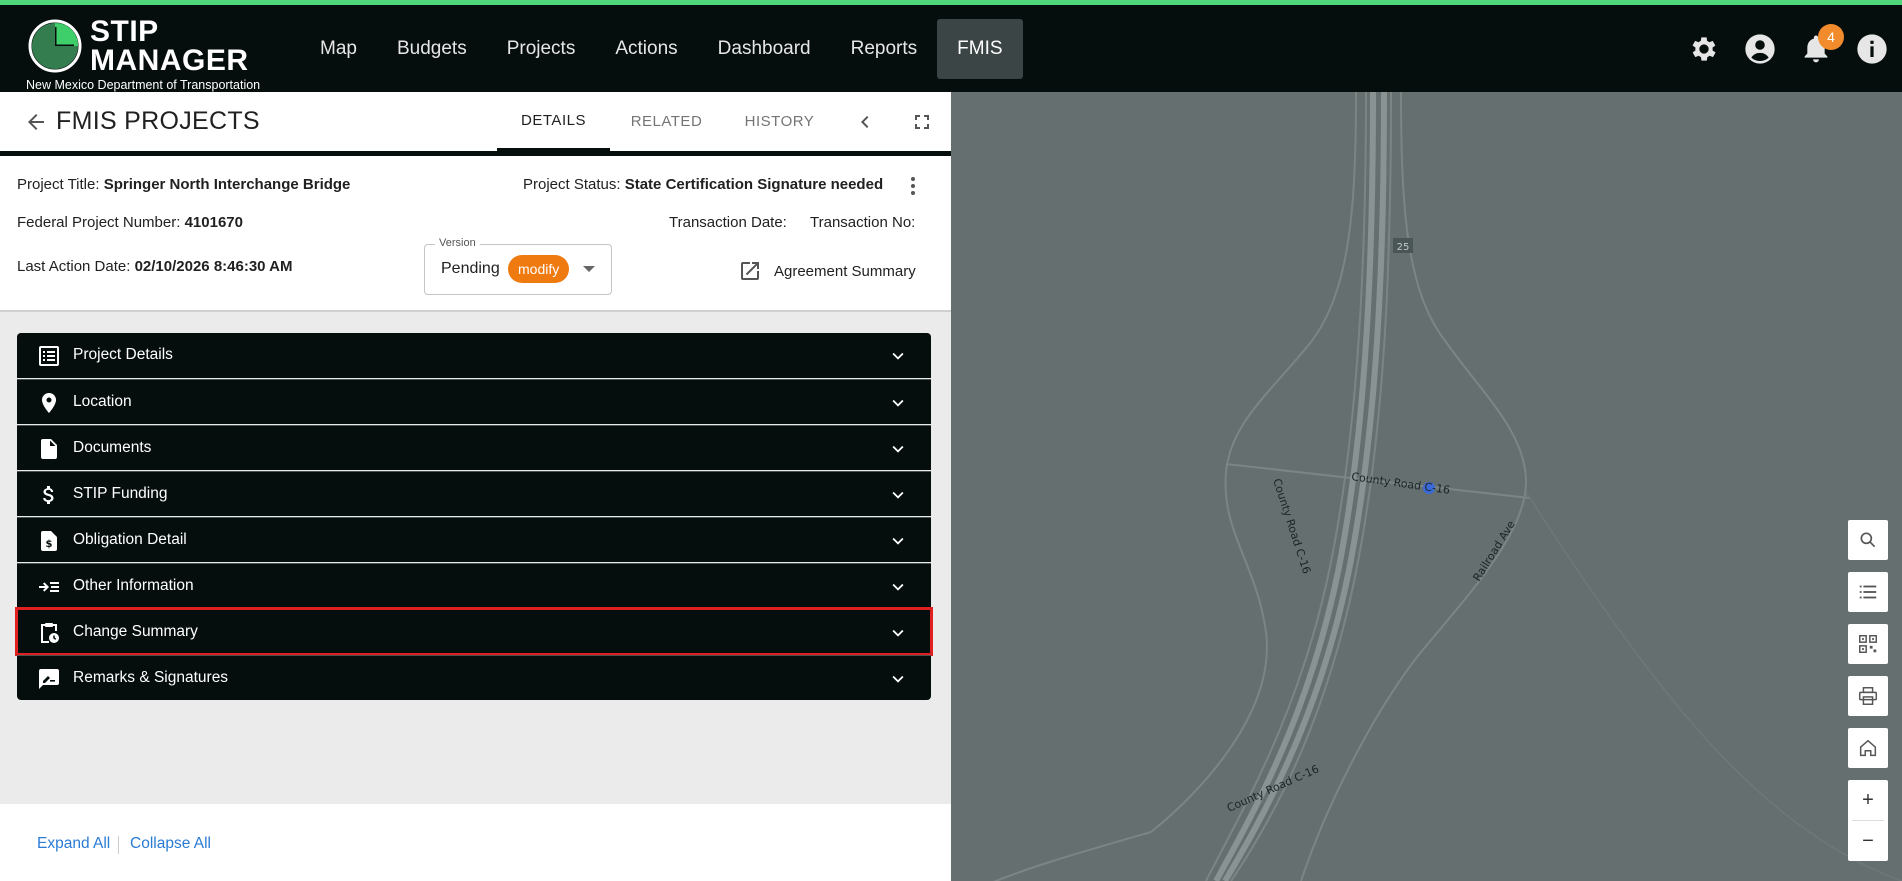  Describe the element at coordinates (102, 401) in the screenshot. I see `accordion-label: Location` at that location.